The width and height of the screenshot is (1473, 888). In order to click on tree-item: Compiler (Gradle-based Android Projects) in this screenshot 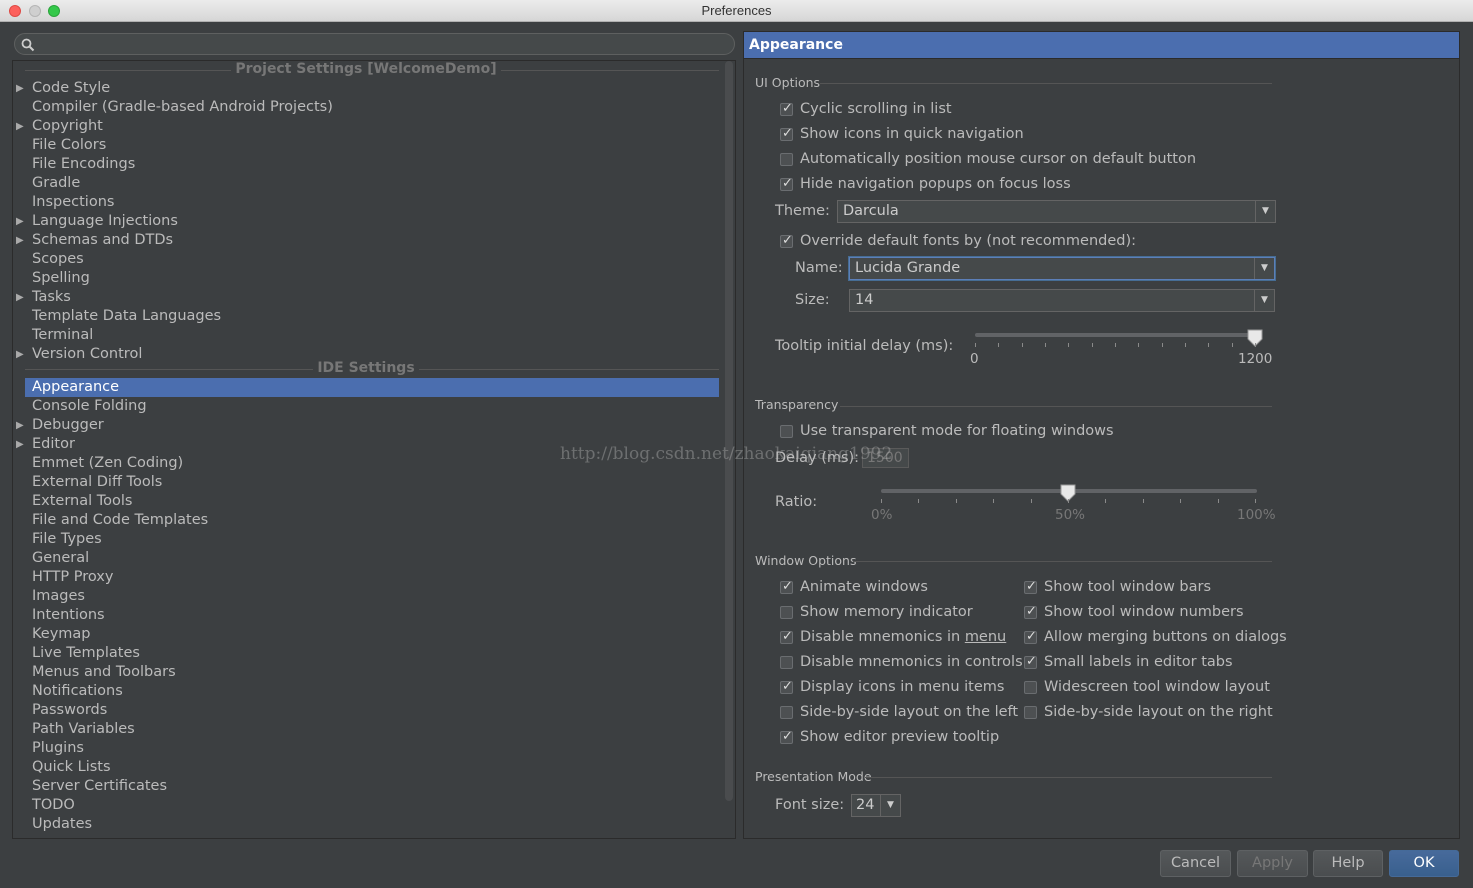, I will do `click(366, 107)`.